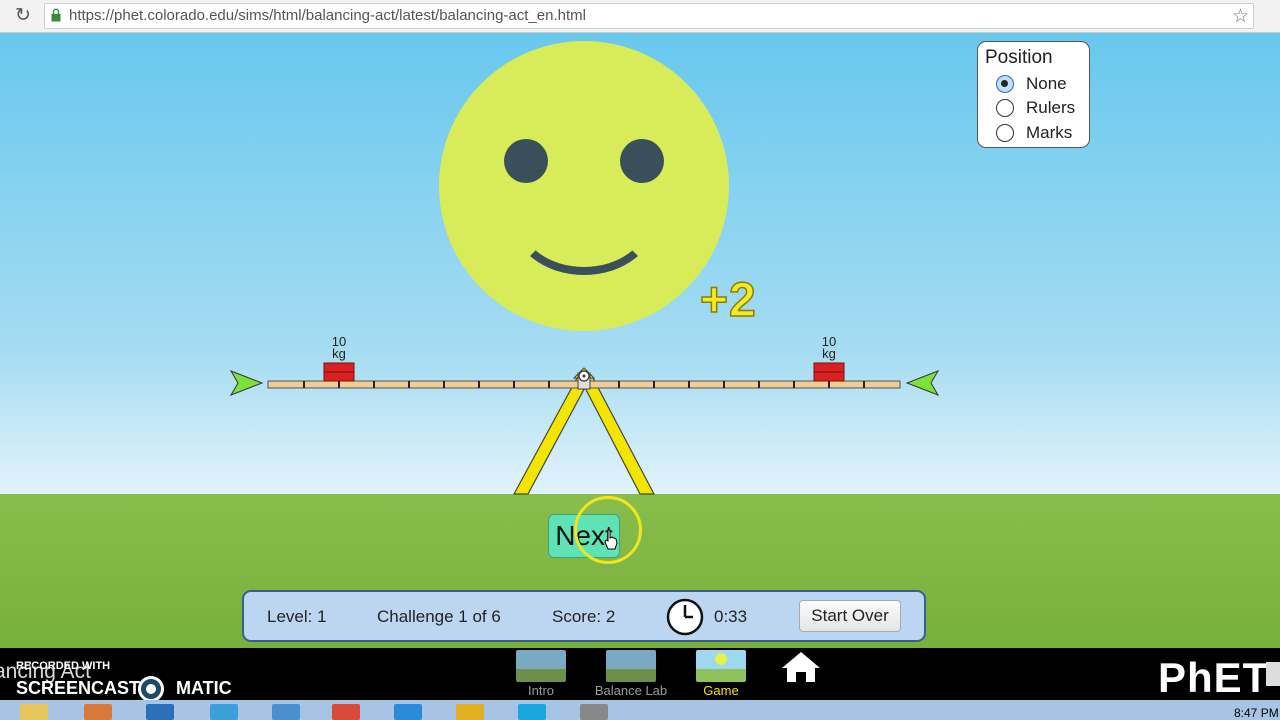  Describe the element at coordinates (1005, 133) in the screenshot. I see `radio-button-marks` at that location.